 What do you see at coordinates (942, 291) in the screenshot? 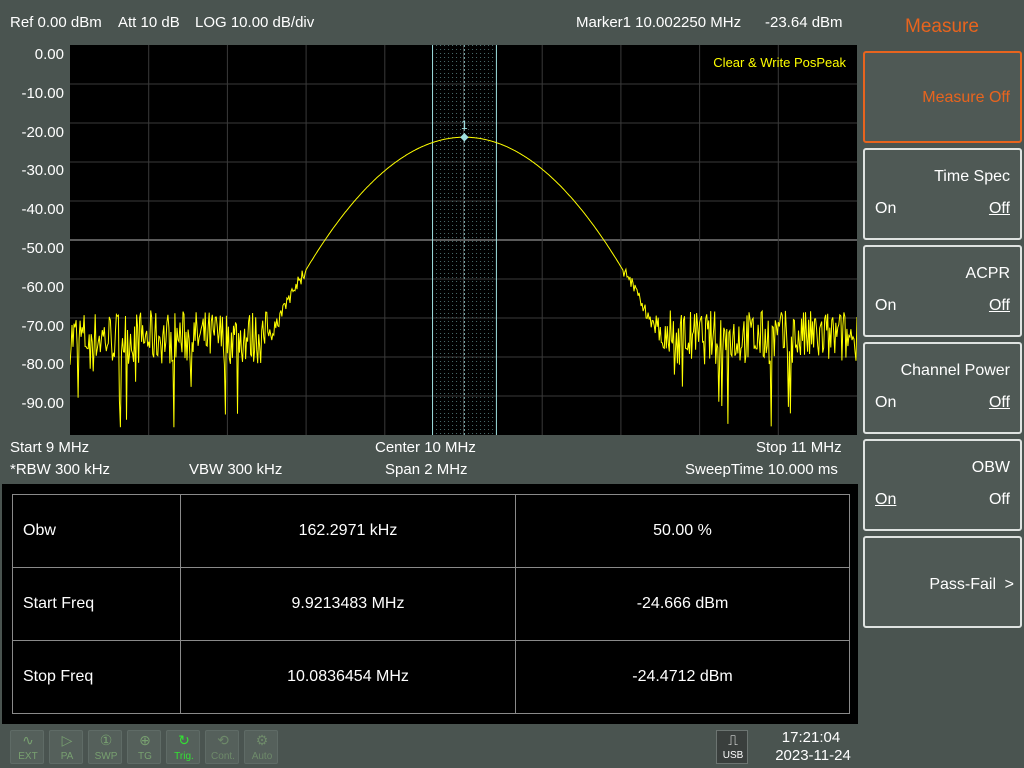
I see `acpr-key: ACPR On Off` at bounding box center [942, 291].